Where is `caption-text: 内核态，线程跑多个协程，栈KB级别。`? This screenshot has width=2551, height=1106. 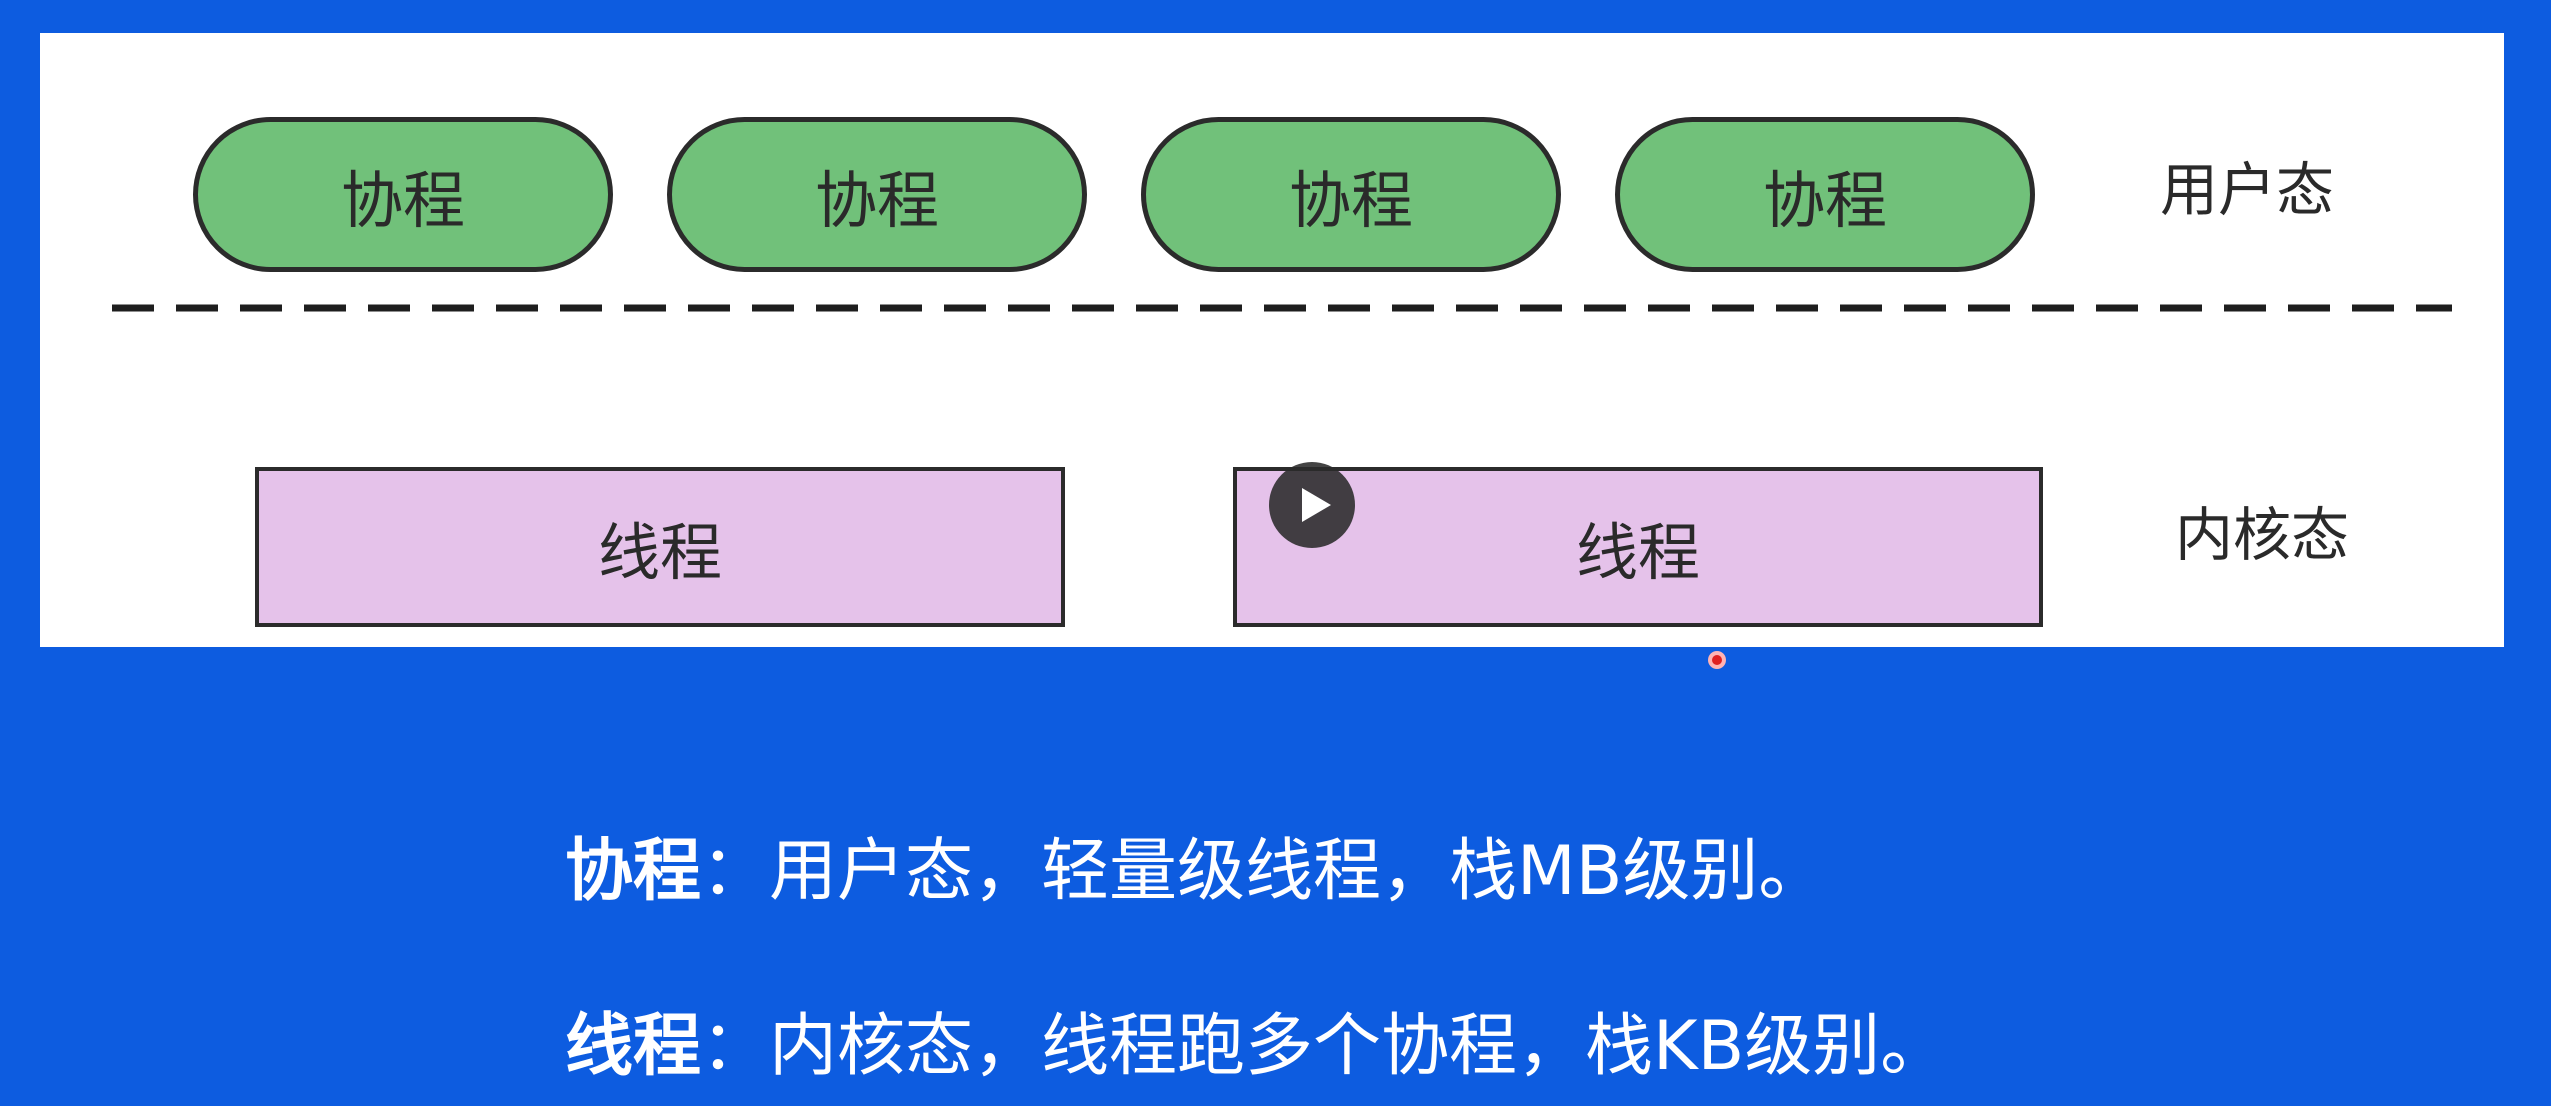
caption-text: 内核态，线程跑多个协程，栈KB级别。 is located at coordinates (1359, 1046).